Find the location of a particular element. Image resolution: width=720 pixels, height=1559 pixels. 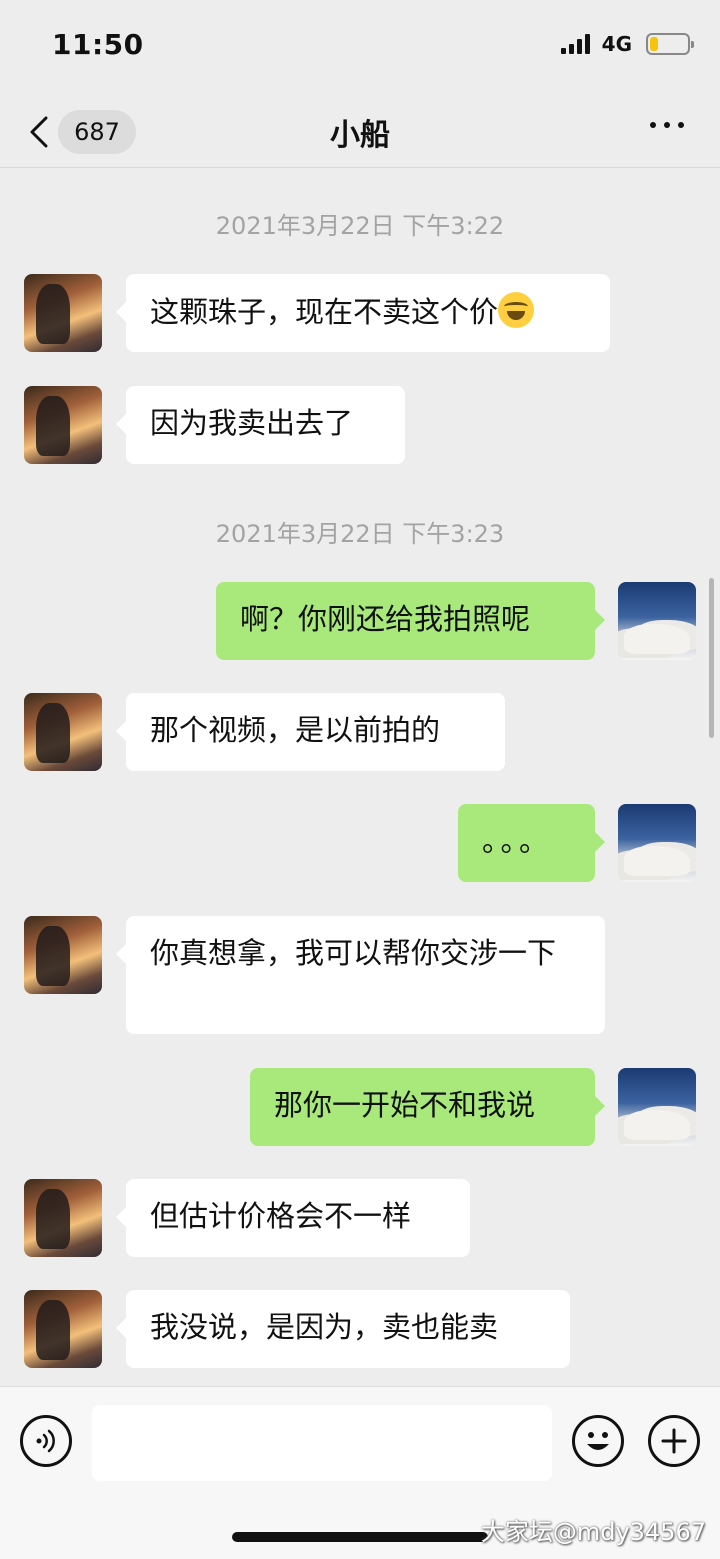

emoji-picker-button is located at coordinates (598, 1441).